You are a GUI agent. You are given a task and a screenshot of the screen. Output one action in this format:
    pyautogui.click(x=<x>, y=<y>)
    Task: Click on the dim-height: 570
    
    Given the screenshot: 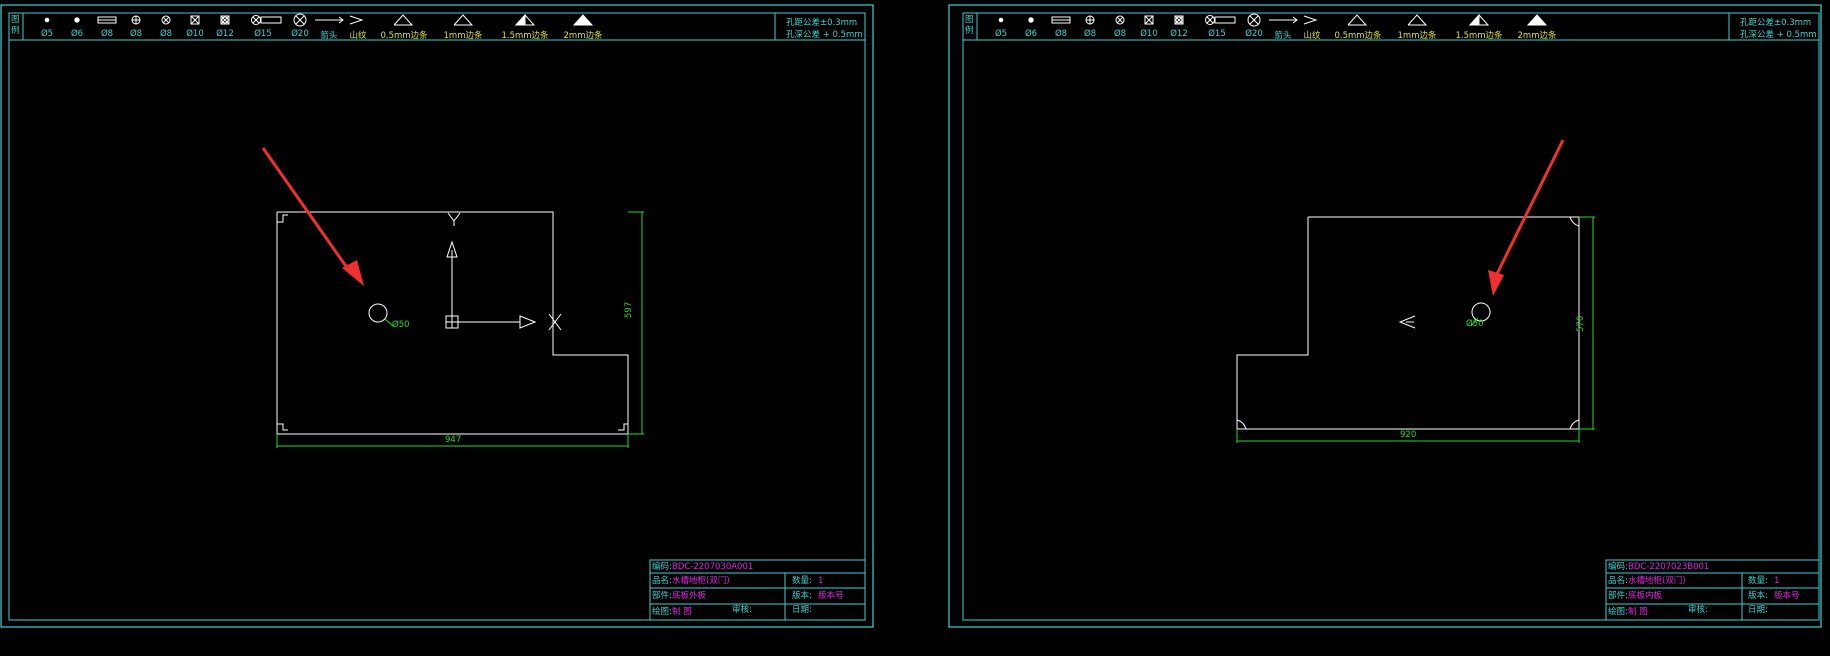 What is the action you would take?
    pyautogui.click(x=1581, y=323)
    